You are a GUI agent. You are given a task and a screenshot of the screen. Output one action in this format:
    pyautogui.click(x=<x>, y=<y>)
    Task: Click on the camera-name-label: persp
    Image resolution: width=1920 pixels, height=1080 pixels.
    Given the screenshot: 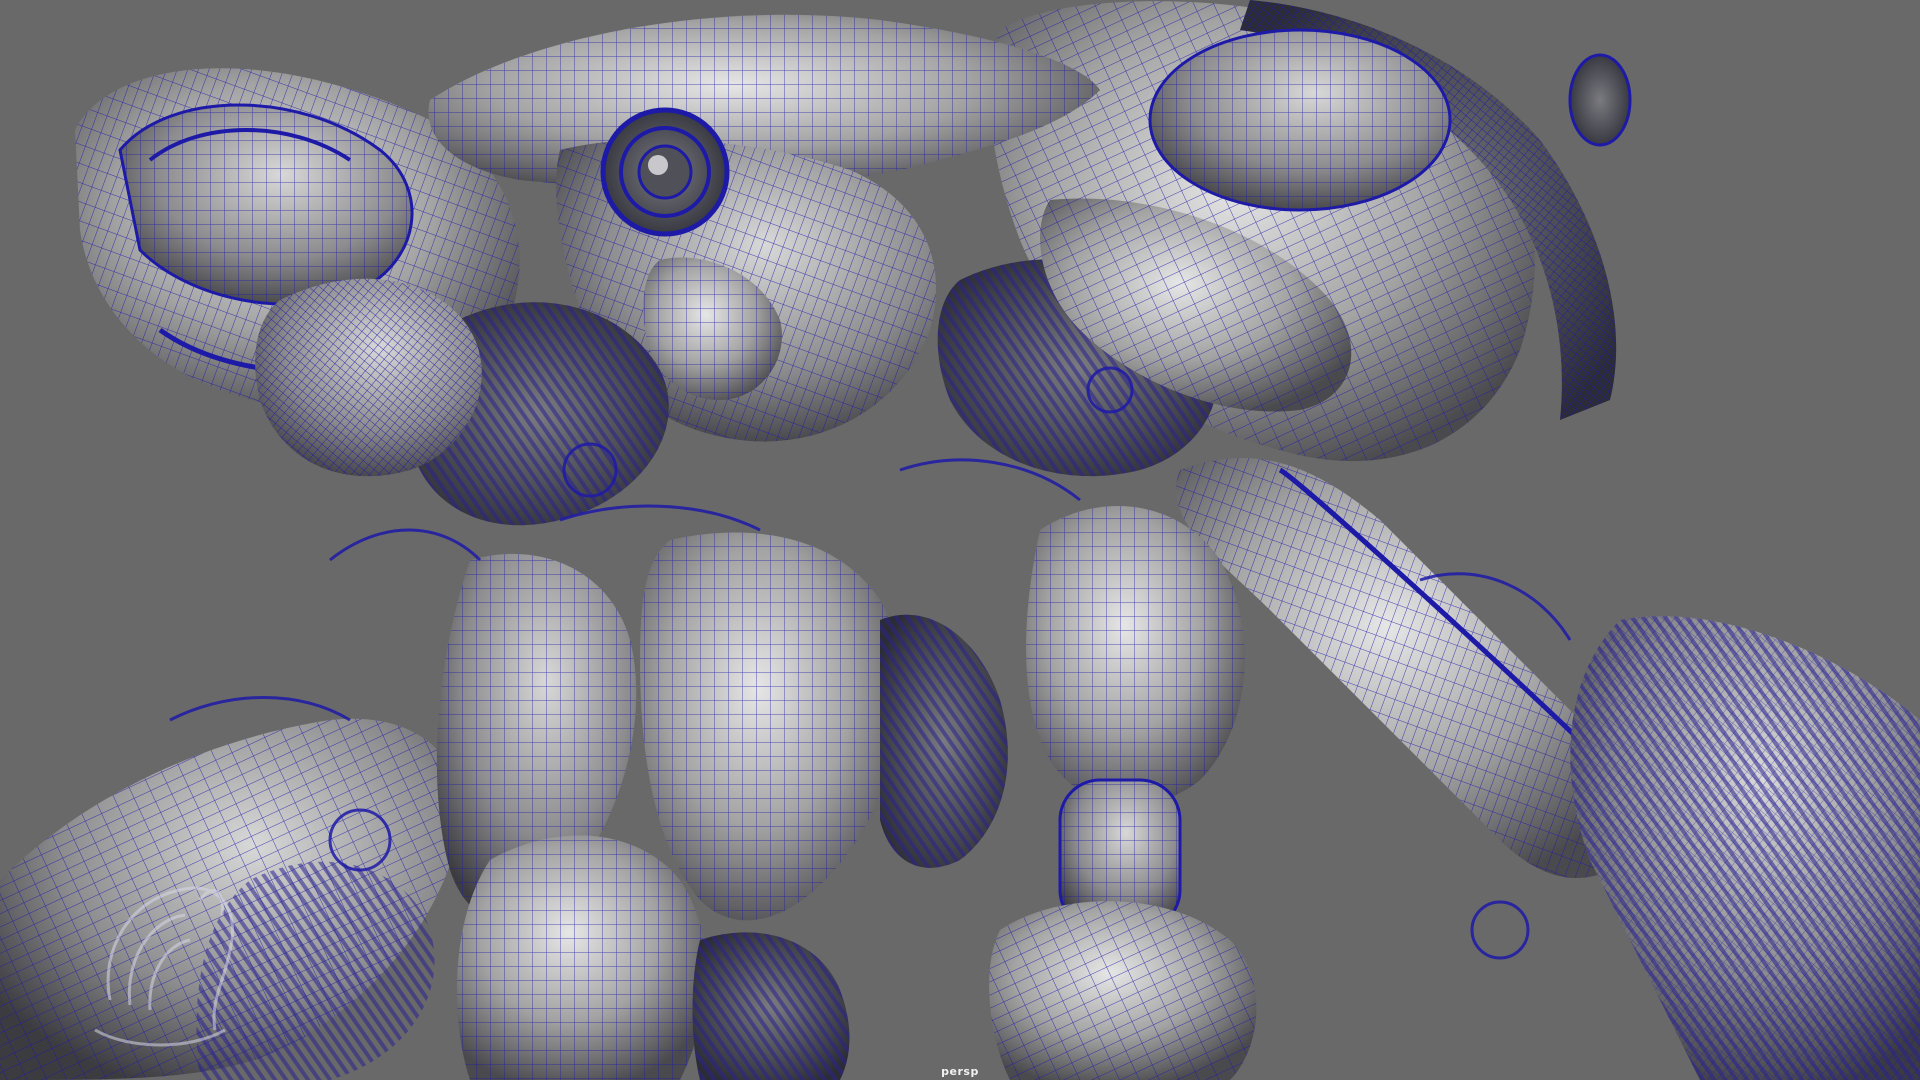 What is the action you would take?
    pyautogui.click(x=960, y=1071)
    